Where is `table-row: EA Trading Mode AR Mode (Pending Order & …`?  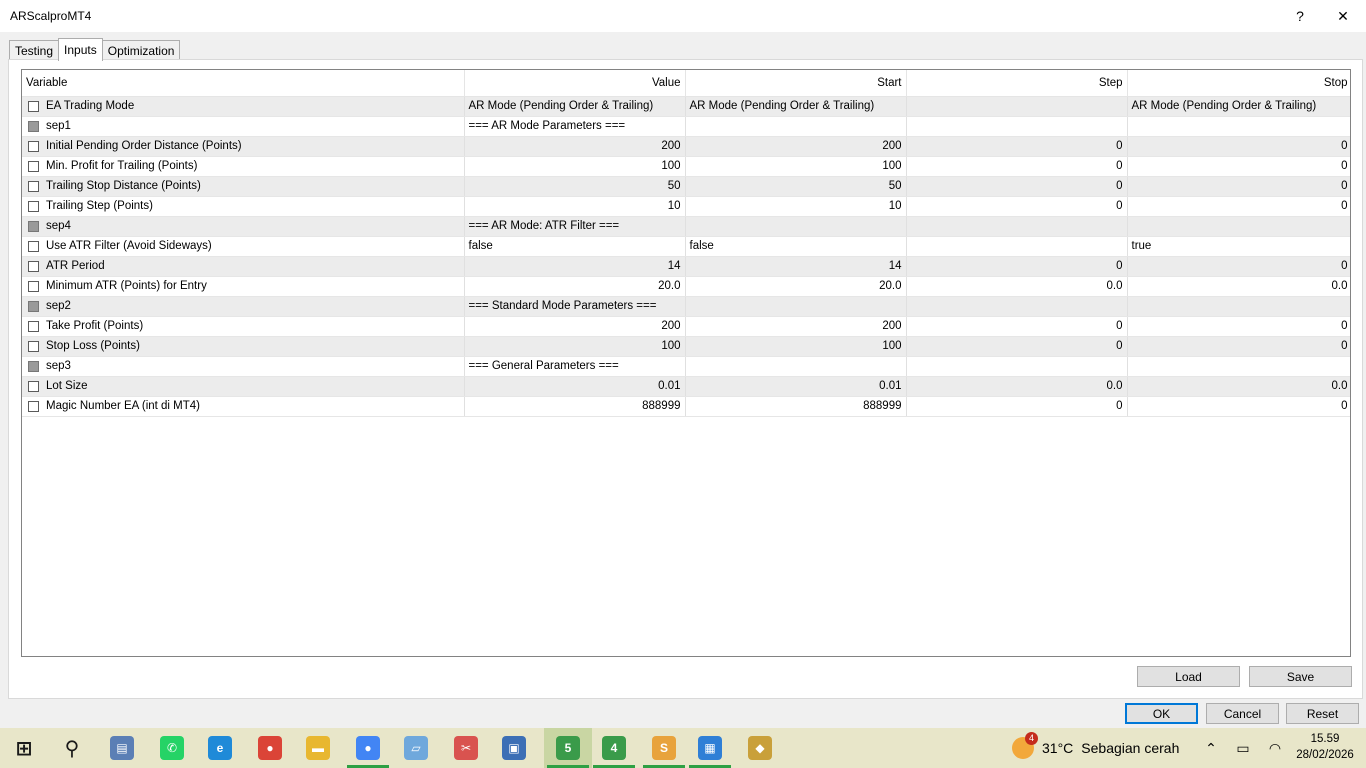 table-row: EA Trading Mode AR Mode (Pending Order & … is located at coordinates (686, 106).